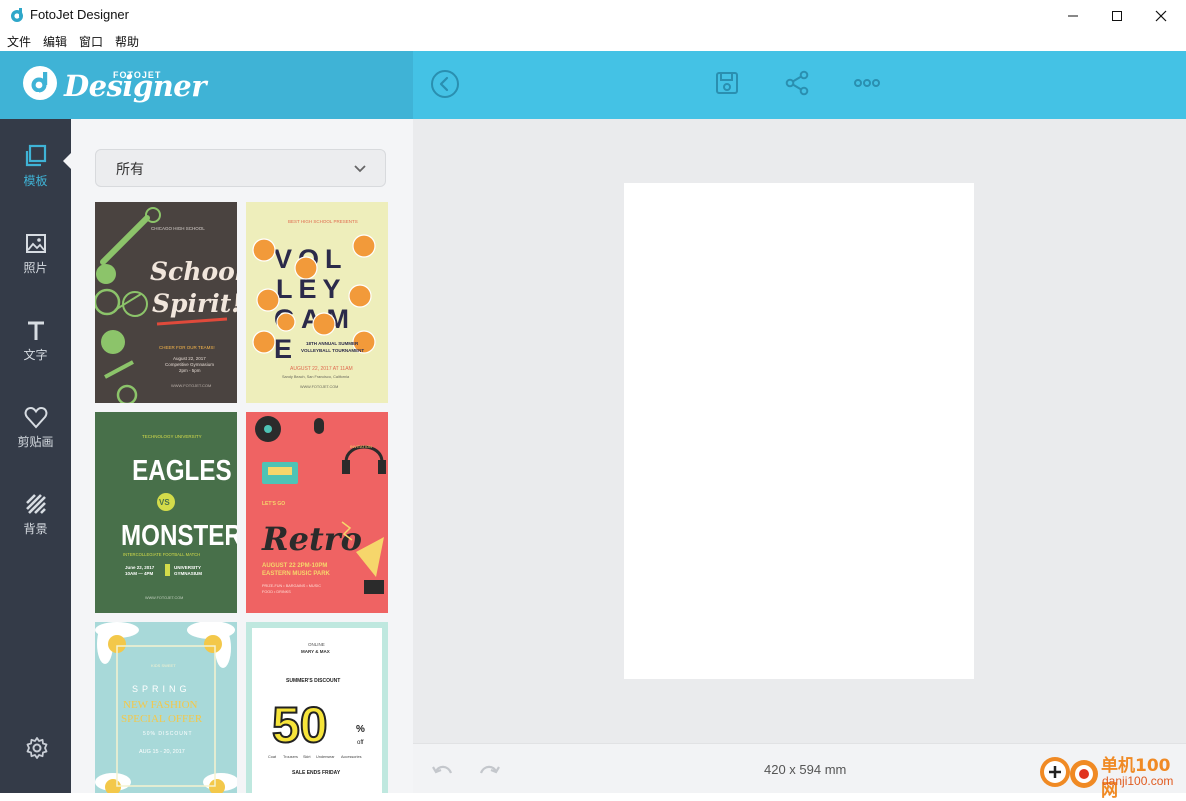 This screenshot has height=801, width=1186. What do you see at coordinates (1161, 15) in the screenshot?
I see `close-button` at bounding box center [1161, 15].